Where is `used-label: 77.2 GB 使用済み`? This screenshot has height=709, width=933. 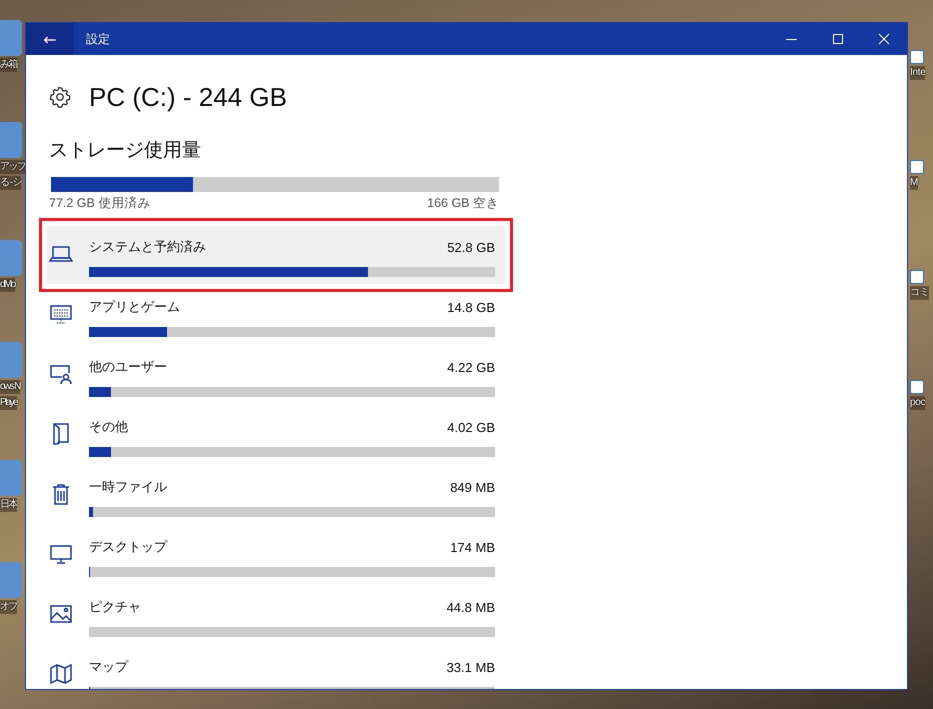 used-label: 77.2 GB 使用済み is located at coordinates (99, 203).